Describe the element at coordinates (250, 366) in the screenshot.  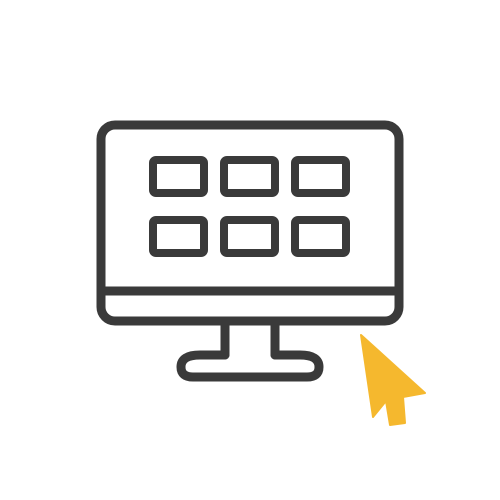
I see `monitor-base` at that location.